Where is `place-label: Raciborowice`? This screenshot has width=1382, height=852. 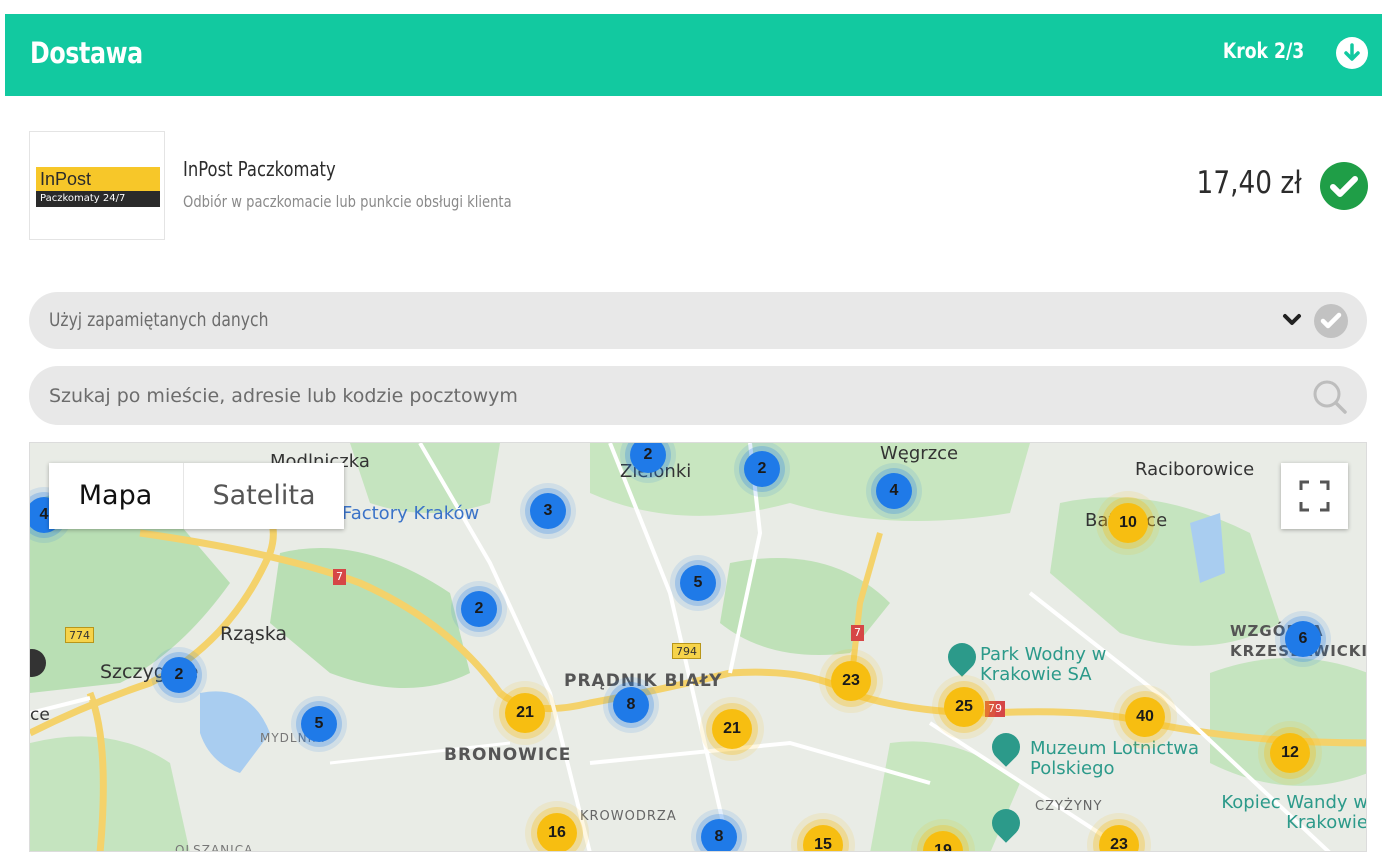
place-label: Raciborowice is located at coordinates (1195, 469).